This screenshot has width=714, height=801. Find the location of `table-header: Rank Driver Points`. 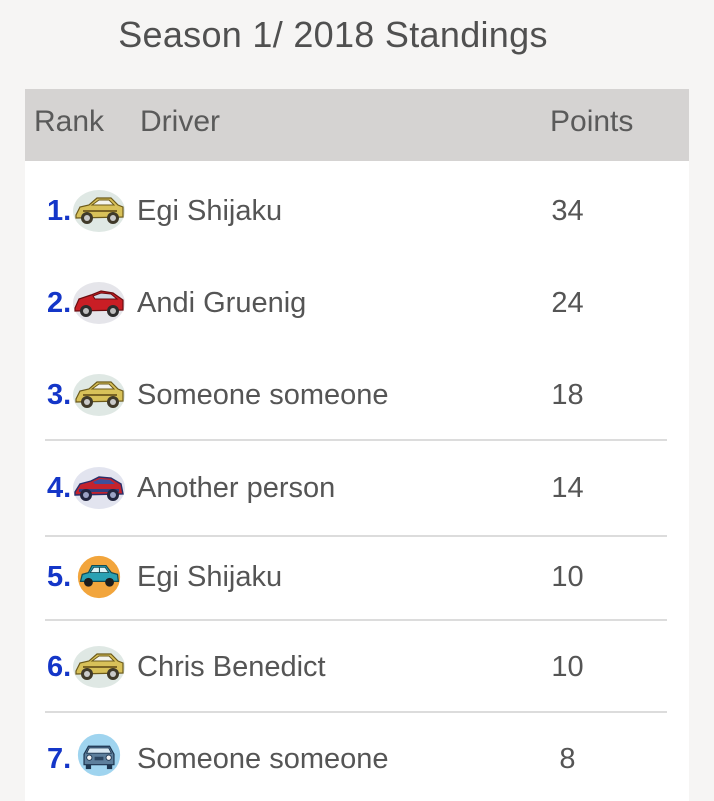

table-header: Rank Driver Points is located at coordinates (357, 125).